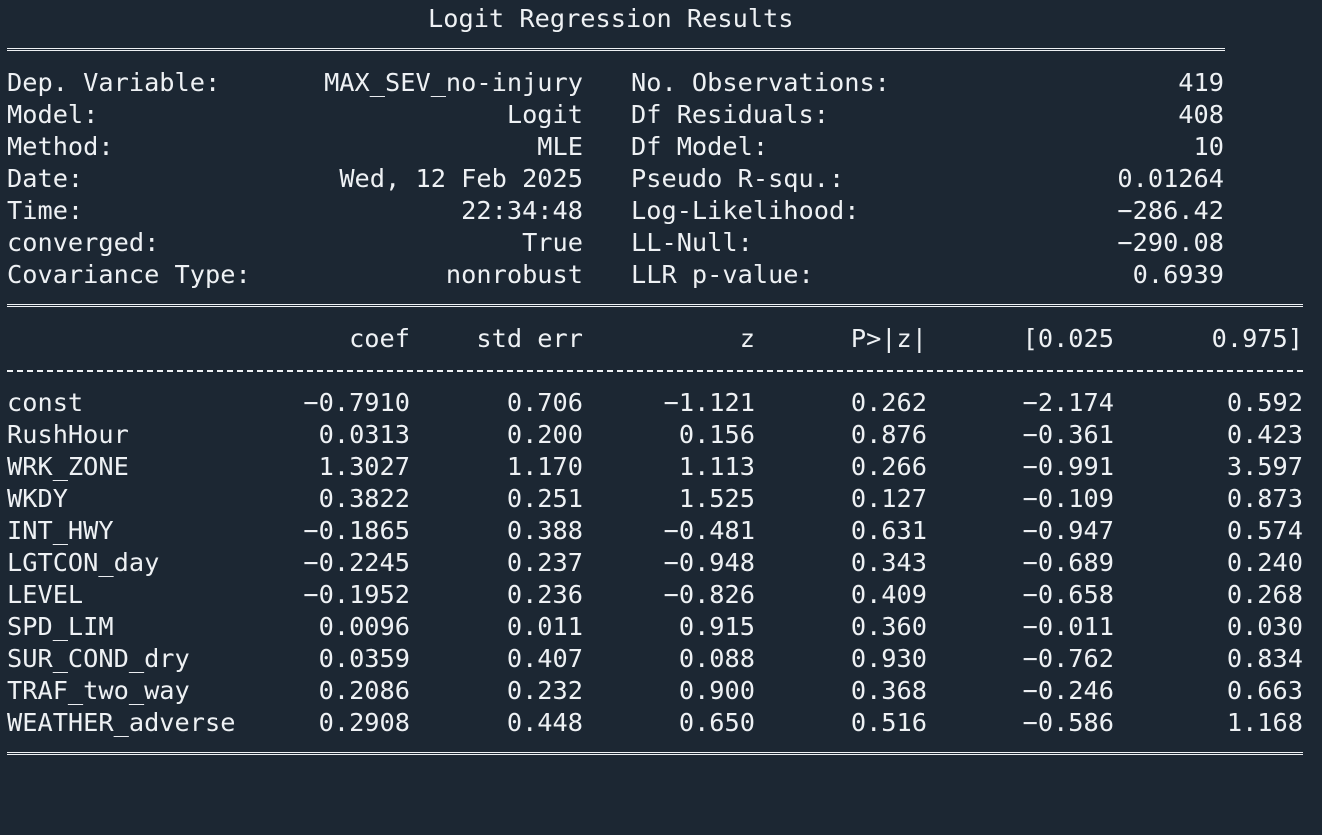  I want to click on summary-value: 419, so click(1201, 82).